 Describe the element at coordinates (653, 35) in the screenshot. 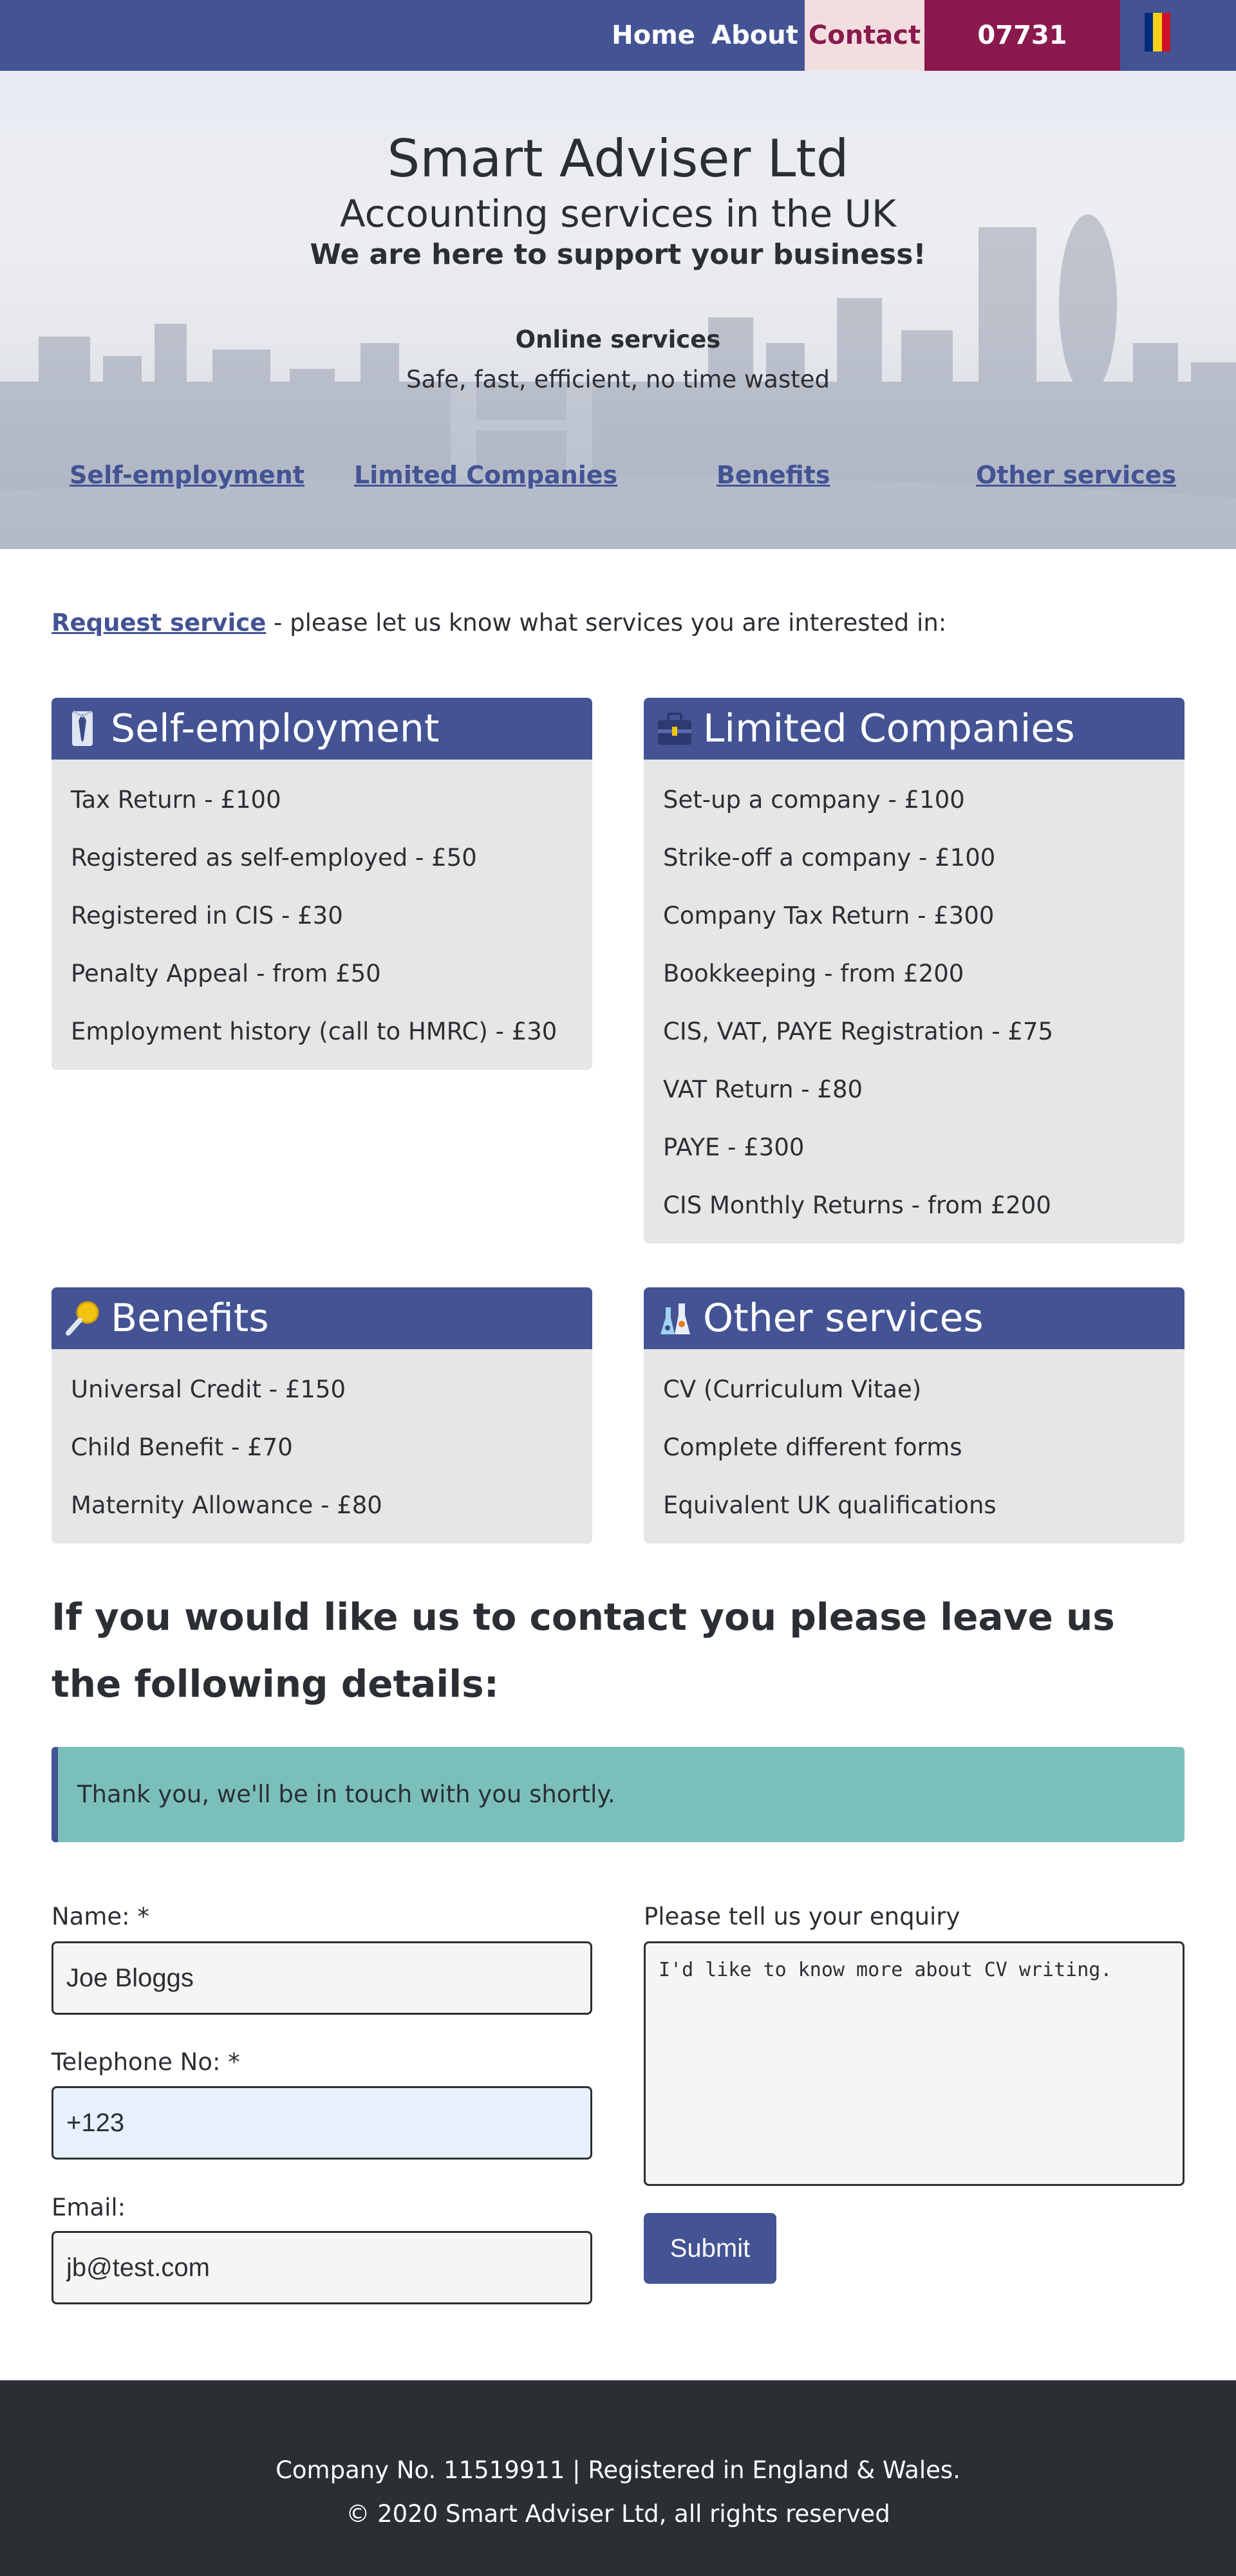

I see `nav-home-link: Home` at that location.